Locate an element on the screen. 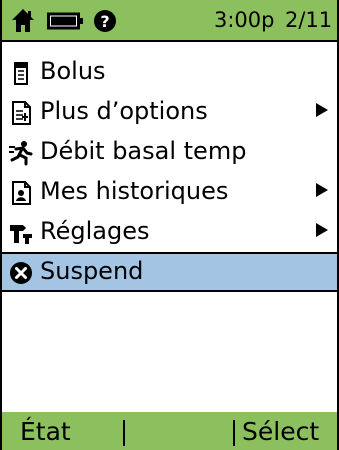  status-date: 2/11 is located at coordinates (309, 20).